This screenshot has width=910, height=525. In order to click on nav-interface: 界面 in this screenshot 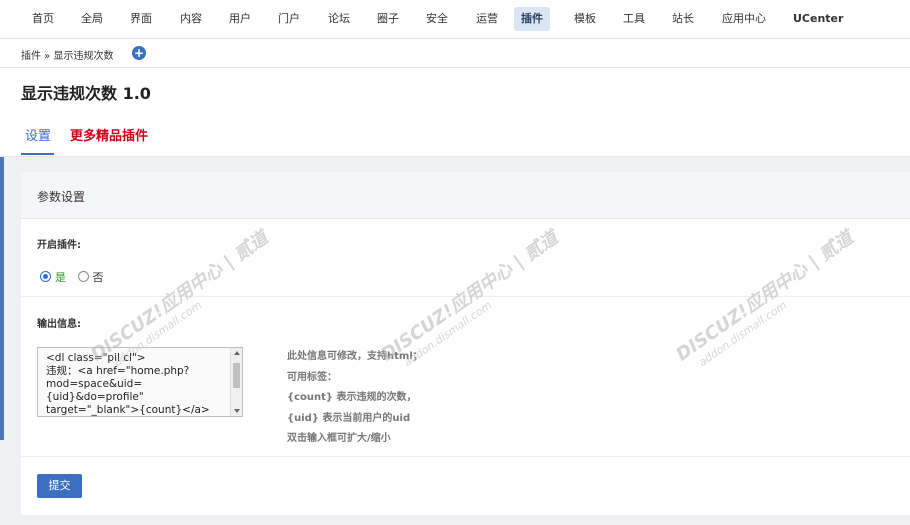, I will do `click(141, 19)`.